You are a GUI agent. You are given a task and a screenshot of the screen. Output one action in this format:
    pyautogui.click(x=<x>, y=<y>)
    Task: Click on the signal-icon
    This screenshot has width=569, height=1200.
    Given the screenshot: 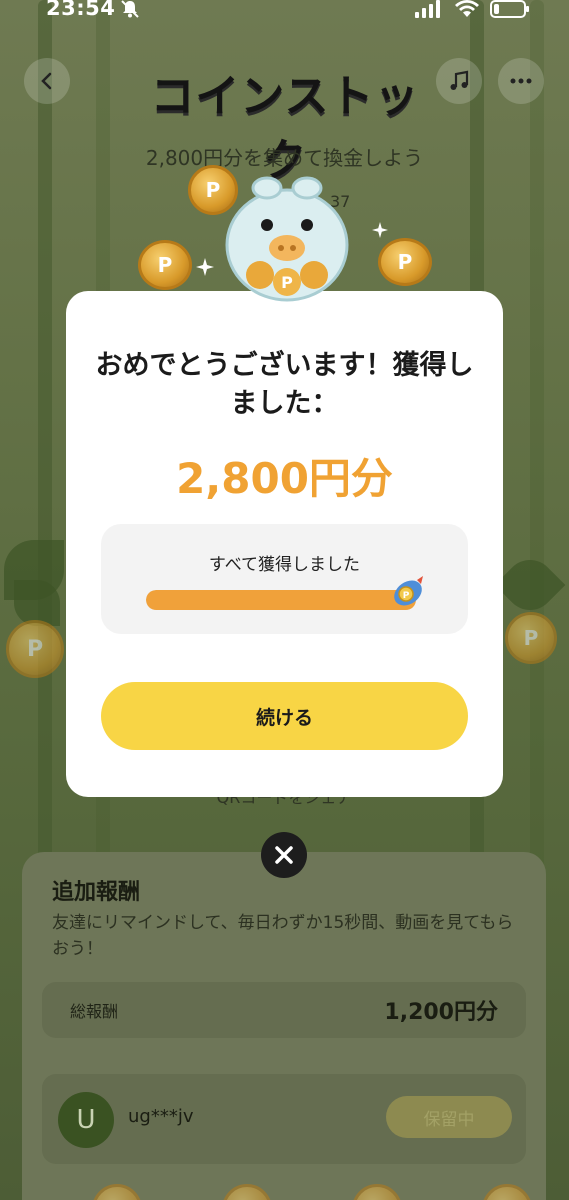 What is the action you would take?
    pyautogui.click(x=427, y=9)
    